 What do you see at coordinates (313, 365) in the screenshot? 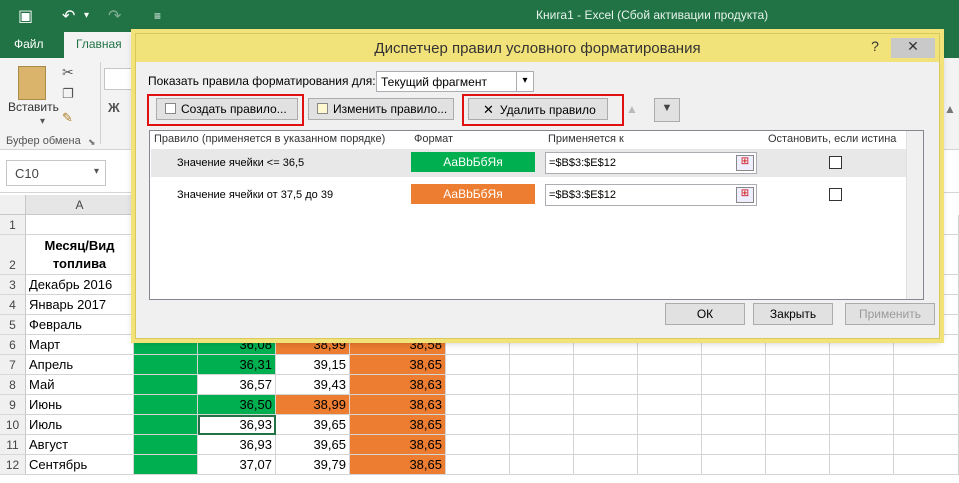
I see `cell: 39,15` at bounding box center [313, 365].